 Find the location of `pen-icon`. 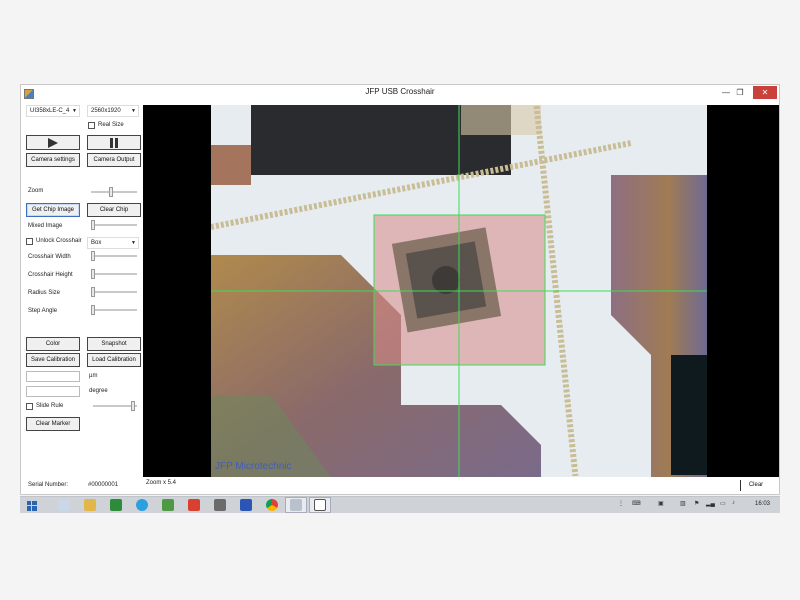

pen-icon is located at coordinates (246, 505).